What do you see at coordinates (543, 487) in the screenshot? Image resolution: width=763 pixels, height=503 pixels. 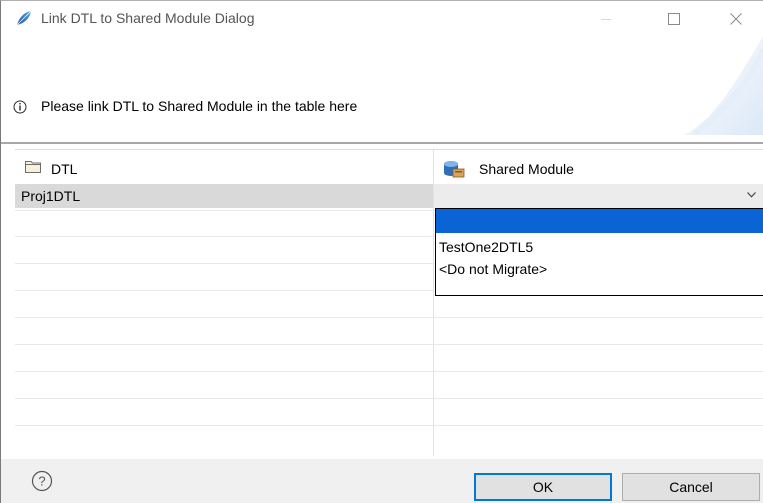 I see `ok-button: OK` at bounding box center [543, 487].